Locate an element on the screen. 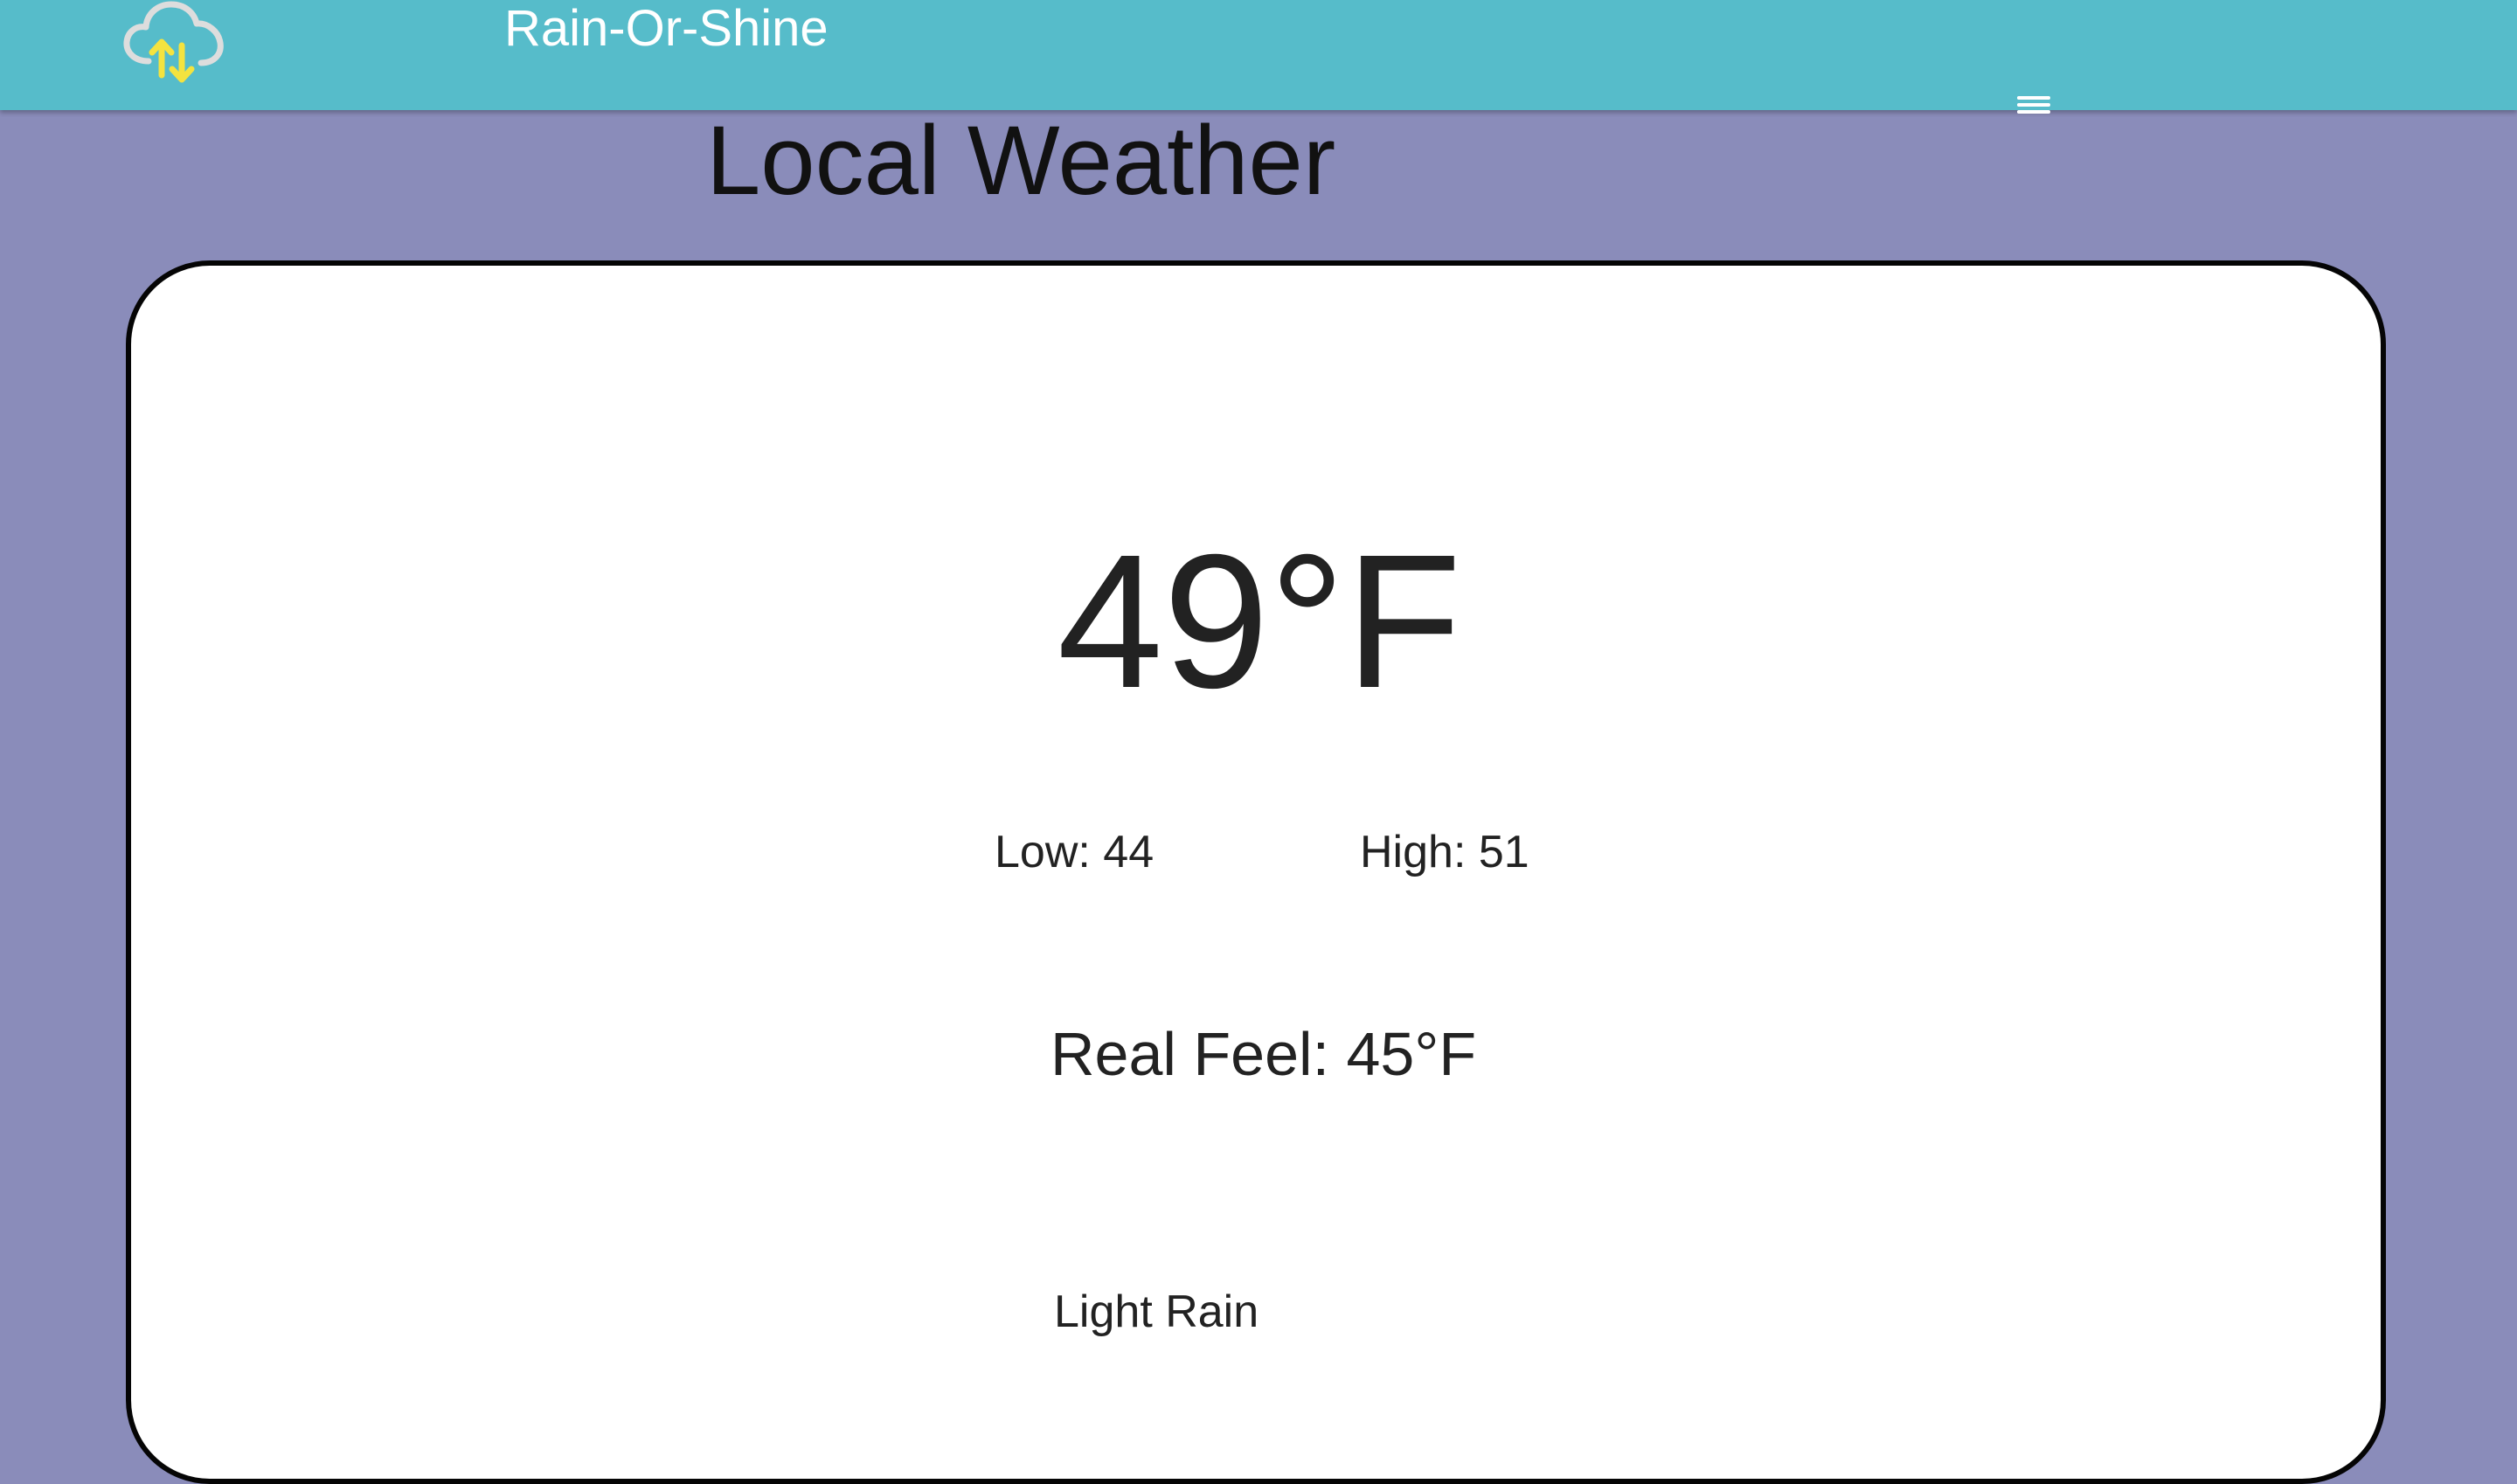 This screenshot has height=1484, width=2517. page-title: Local Weather is located at coordinates (1021, 160).